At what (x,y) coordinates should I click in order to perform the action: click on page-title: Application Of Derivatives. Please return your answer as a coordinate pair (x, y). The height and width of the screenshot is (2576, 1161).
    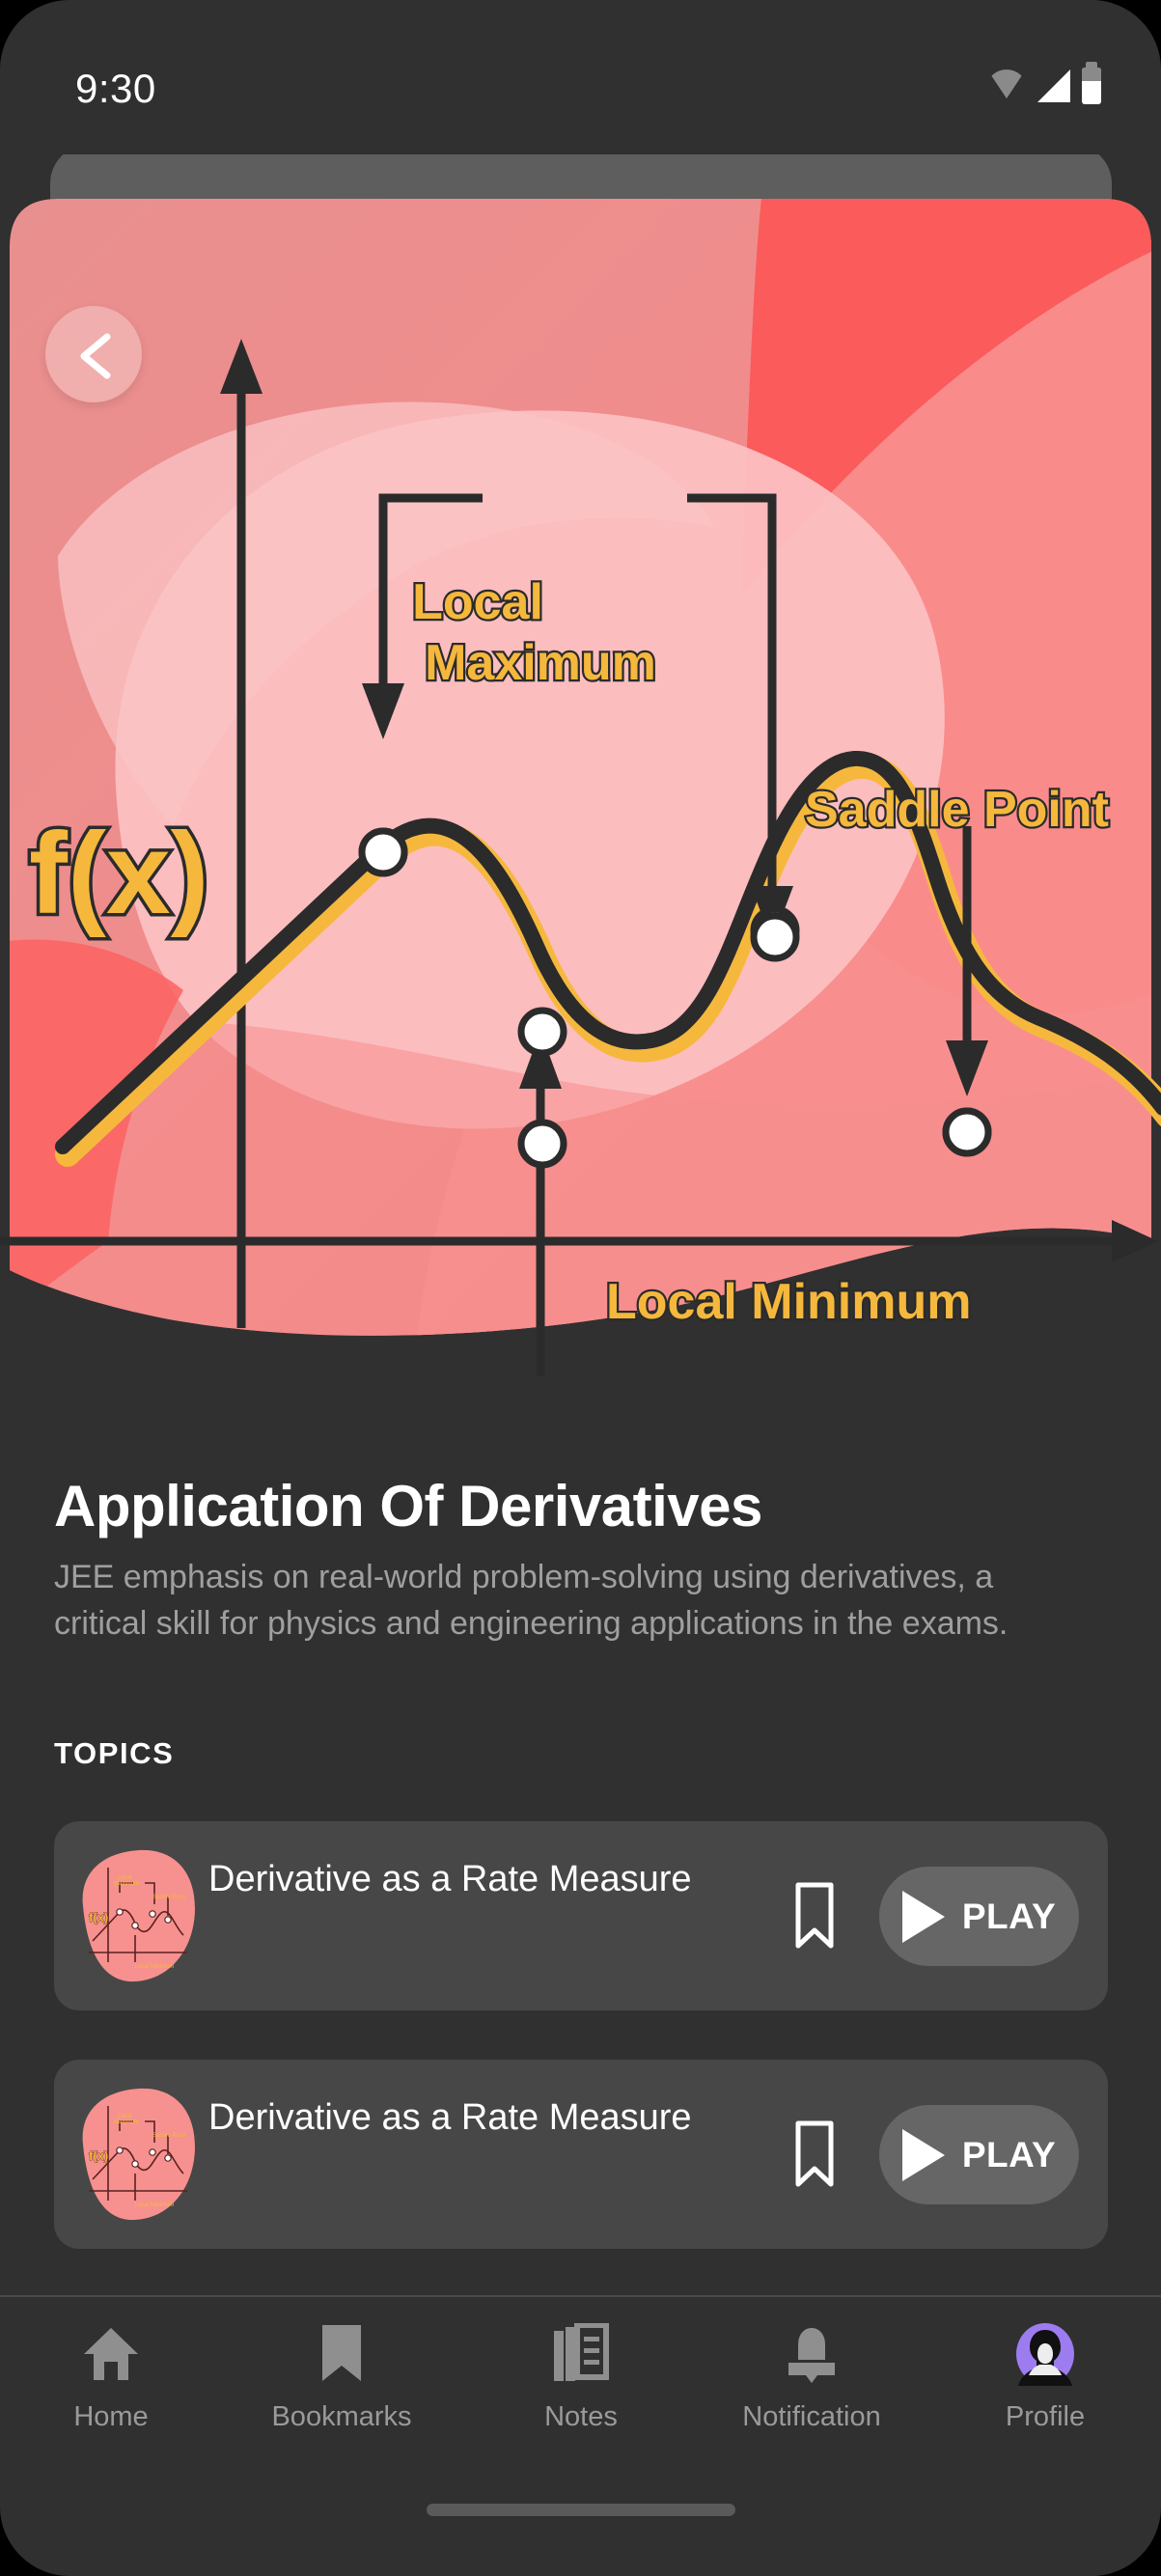
    Looking at the image, I should click on (408, 1506).